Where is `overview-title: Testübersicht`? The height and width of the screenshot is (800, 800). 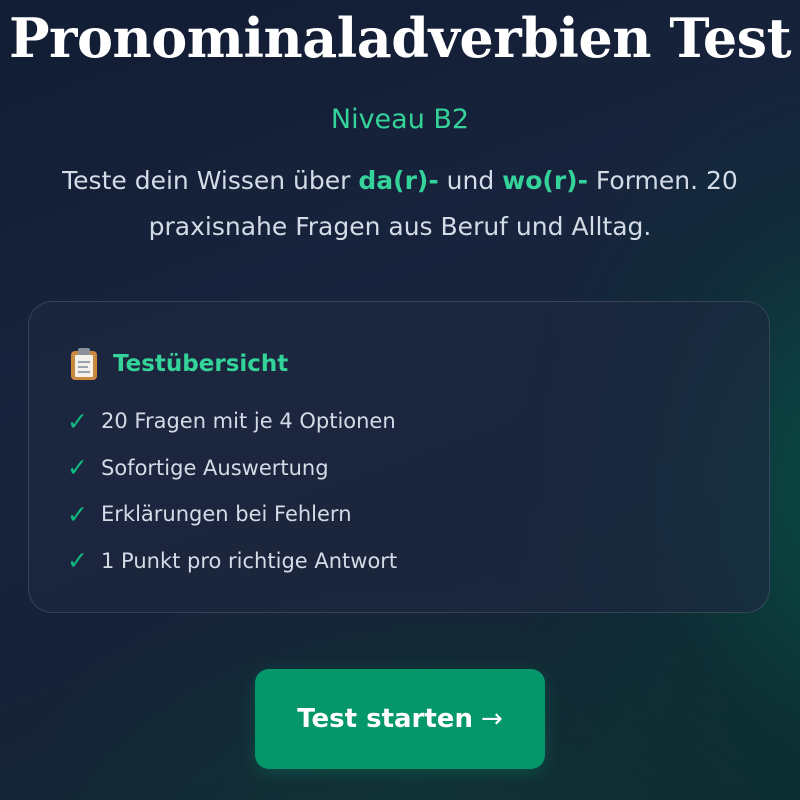 overview-title: Testübersicht is located at coordinates (201, 364).